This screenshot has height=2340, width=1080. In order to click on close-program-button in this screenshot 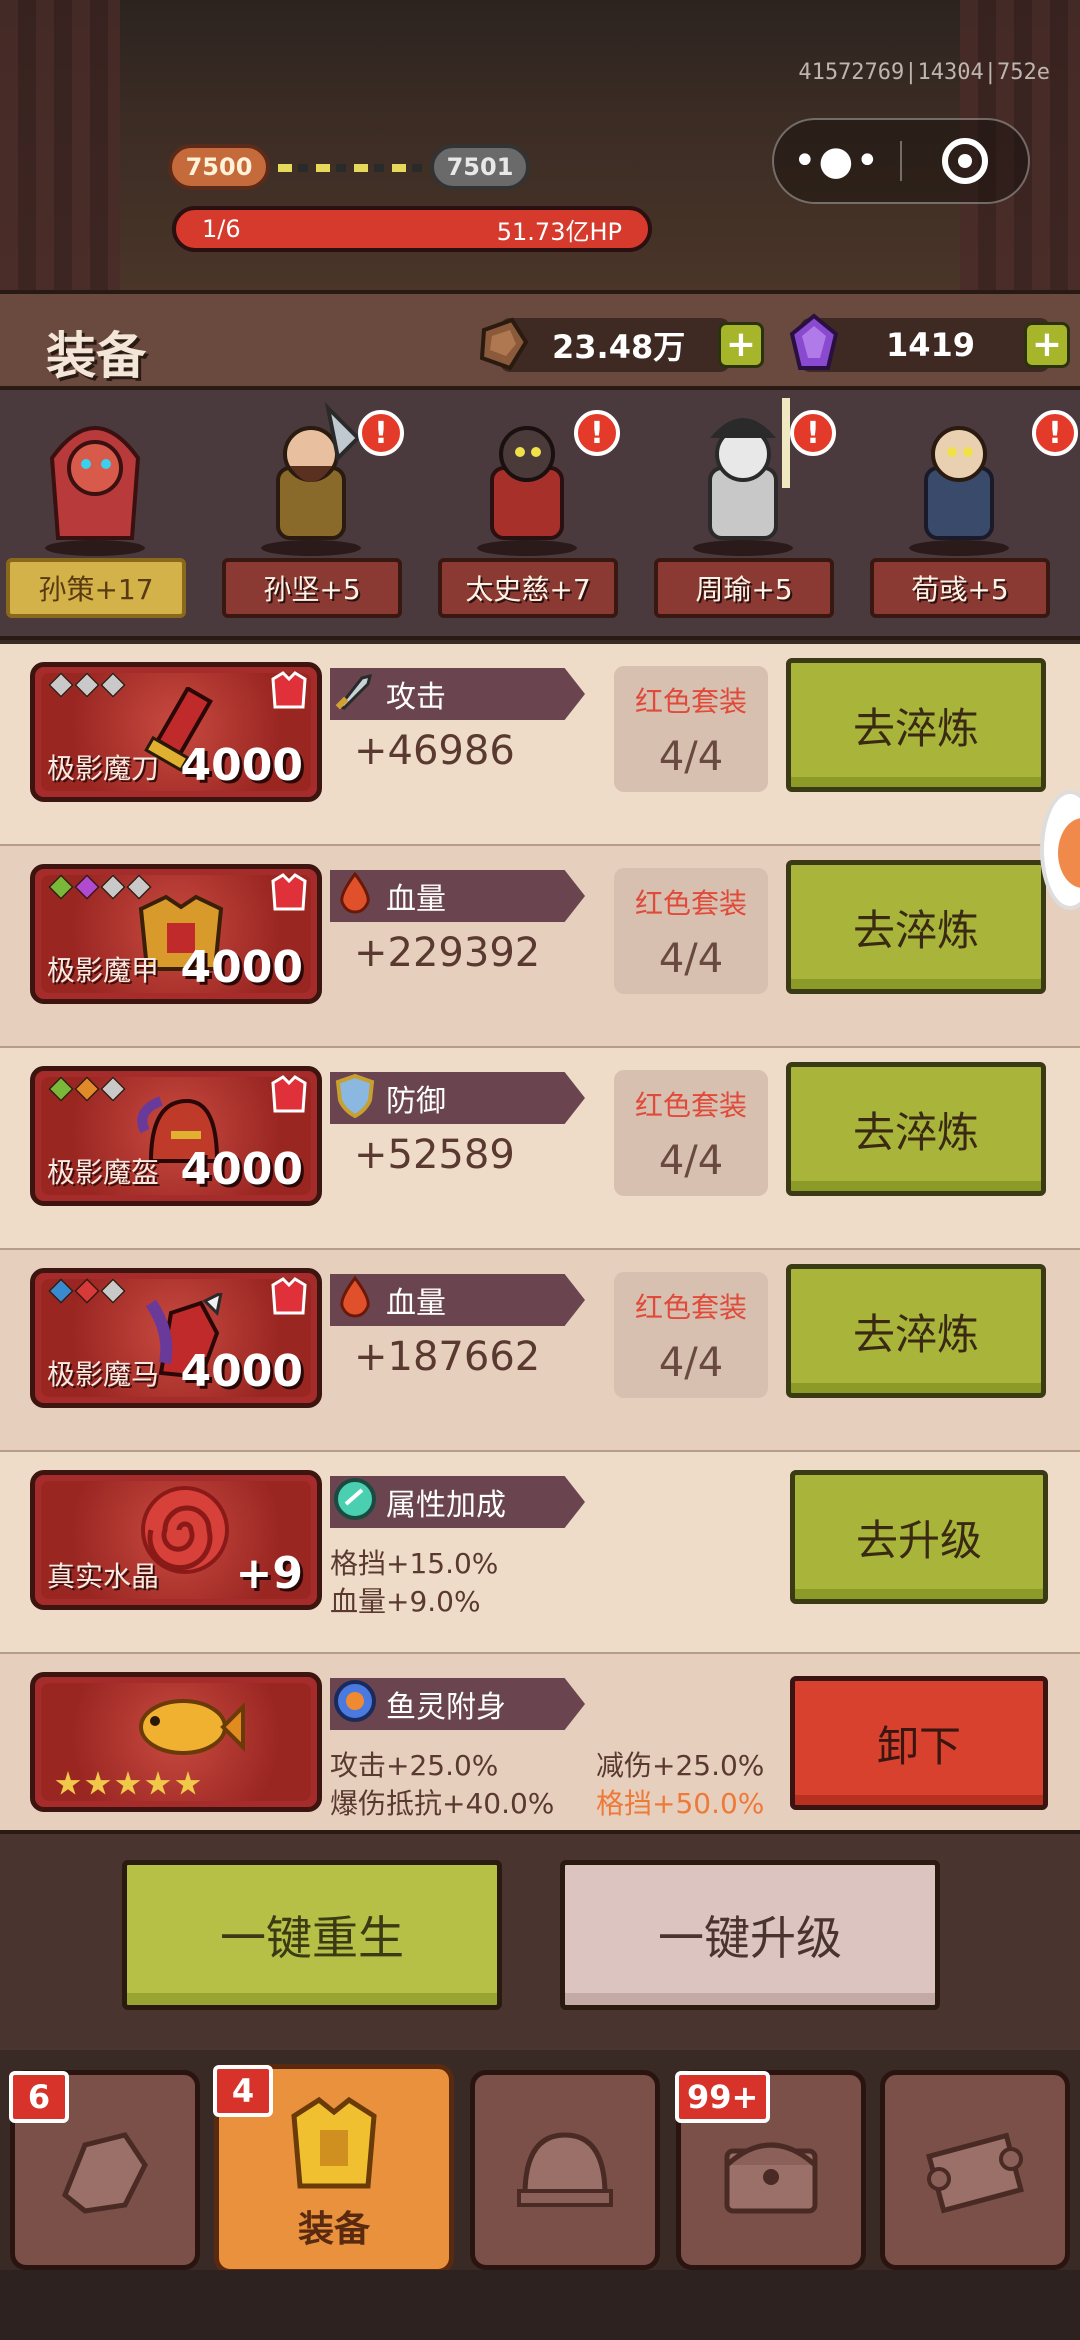, I will do `click(965, 161)`.